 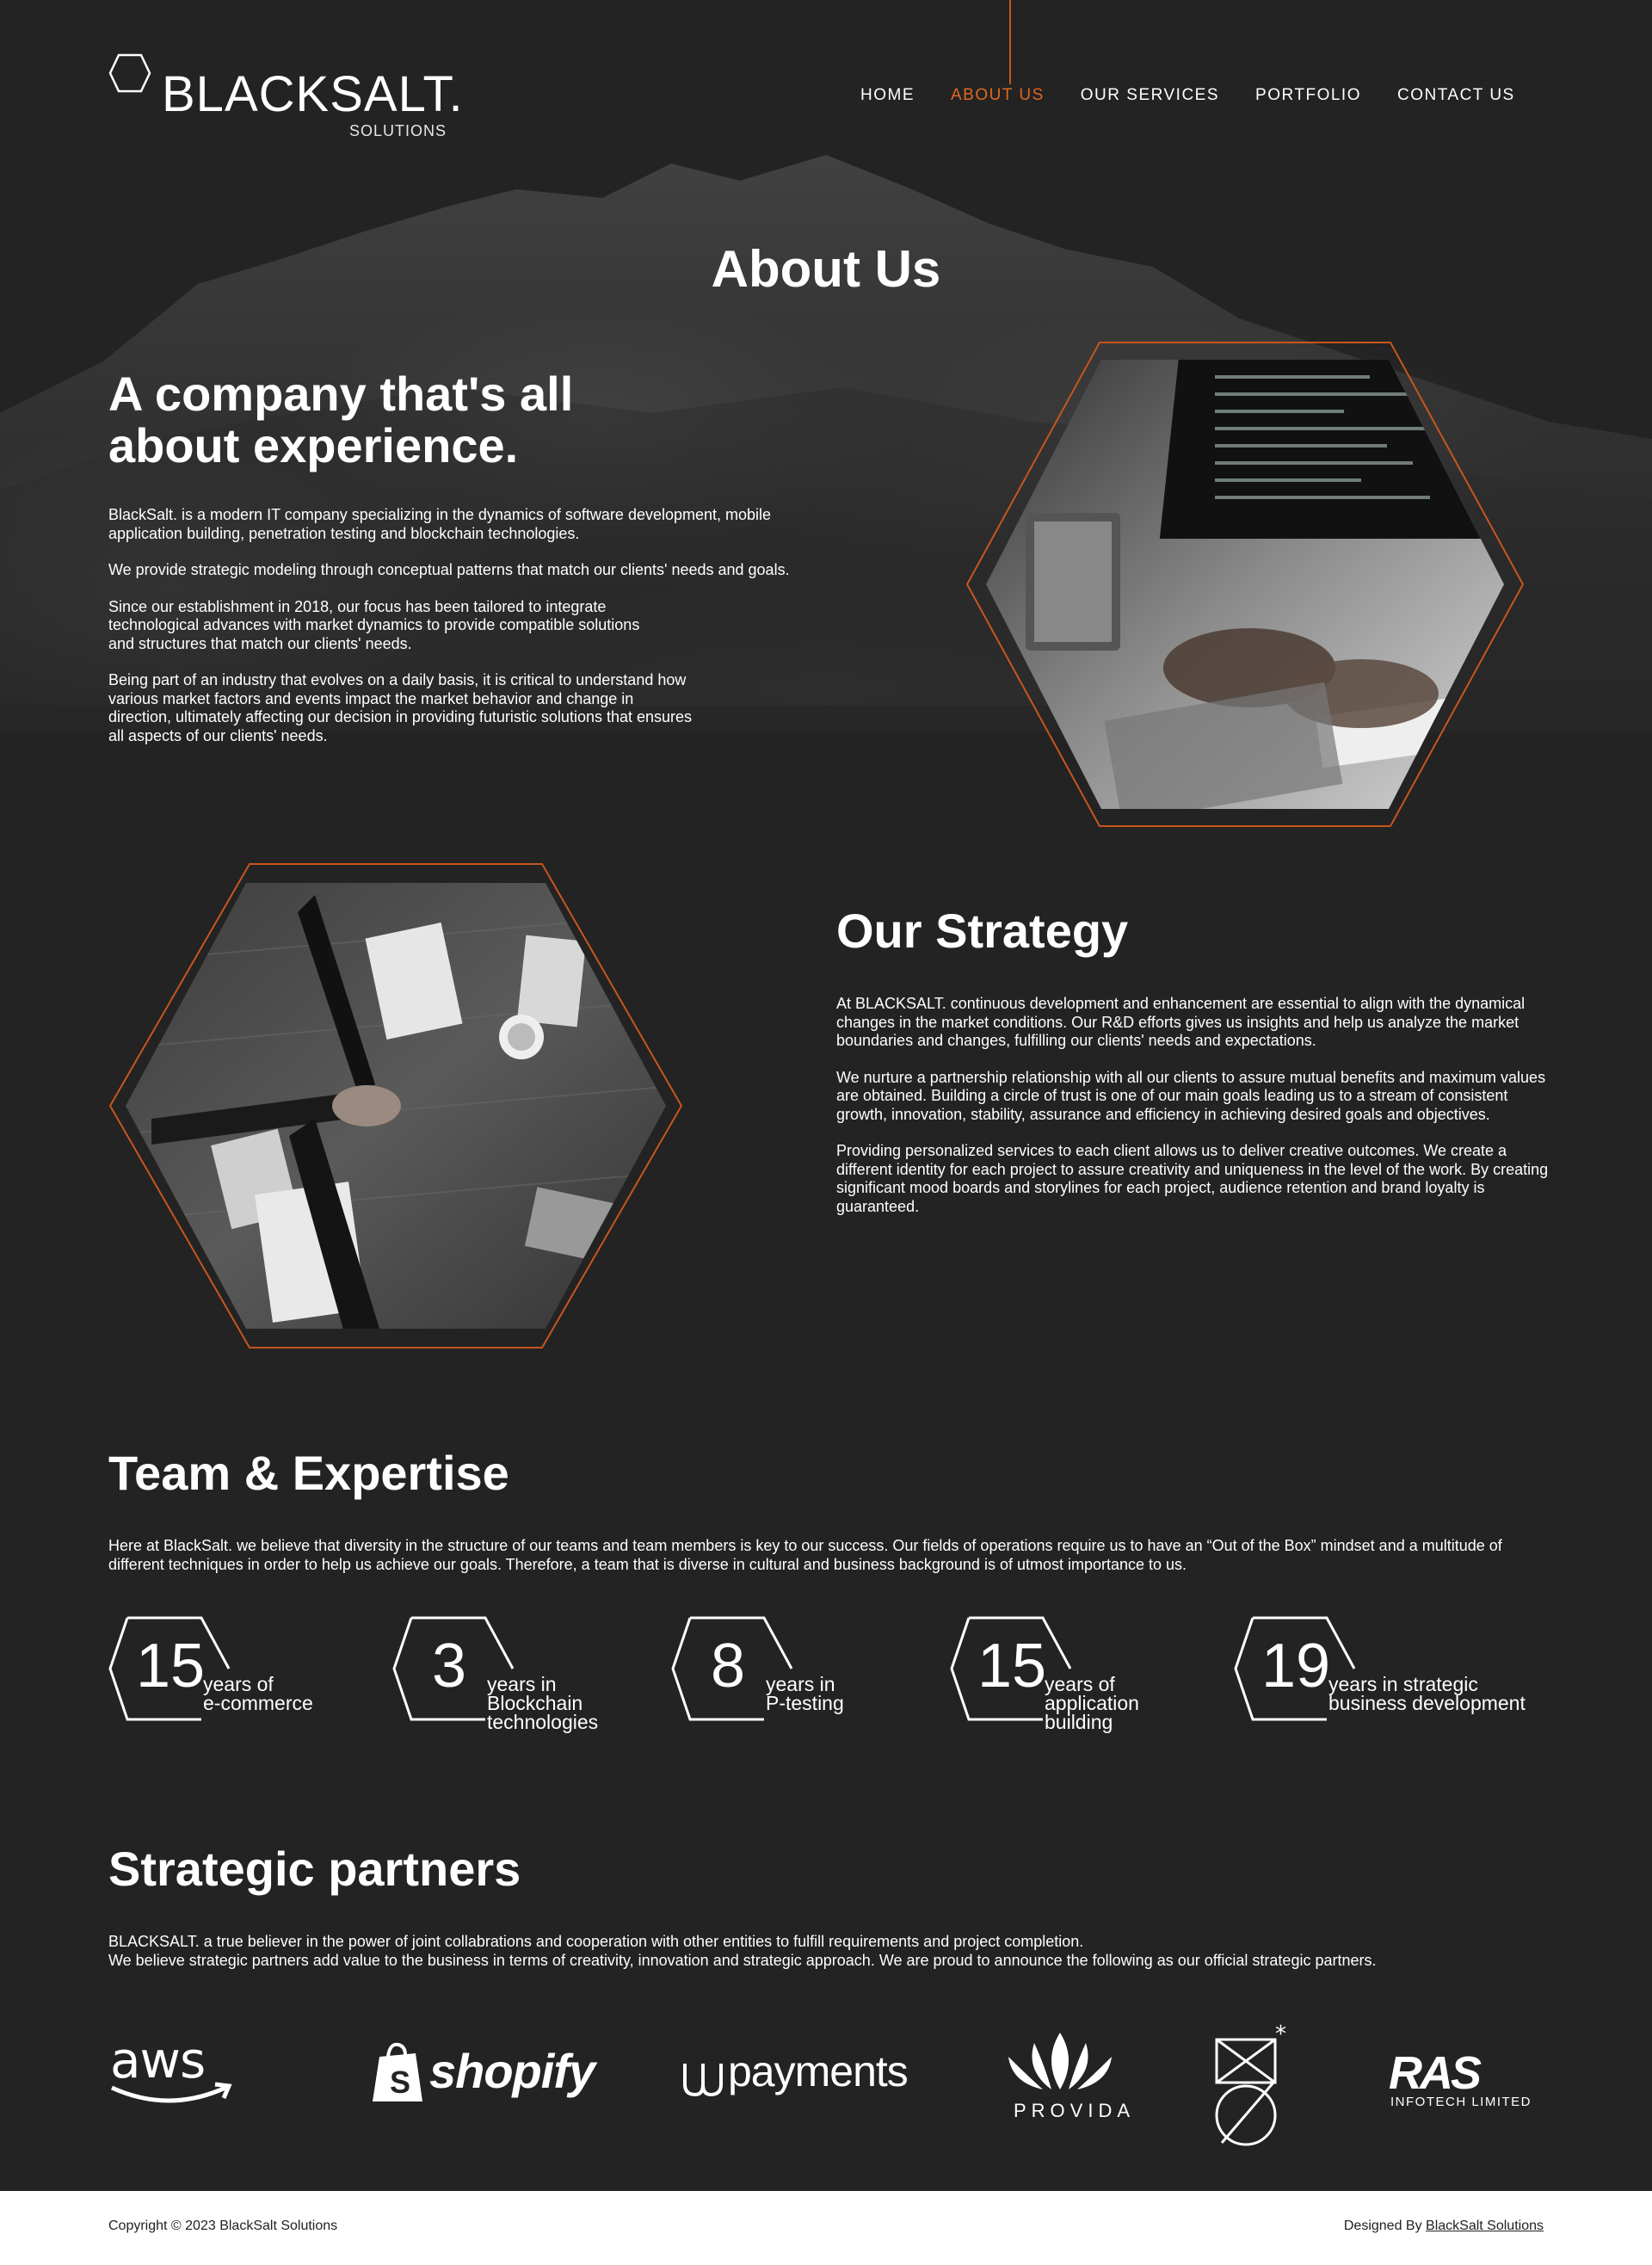 What do you see at coordinates (400, 2082) in the screenshot?
I see `svg-text: S` at bounding box center [400, 2082].